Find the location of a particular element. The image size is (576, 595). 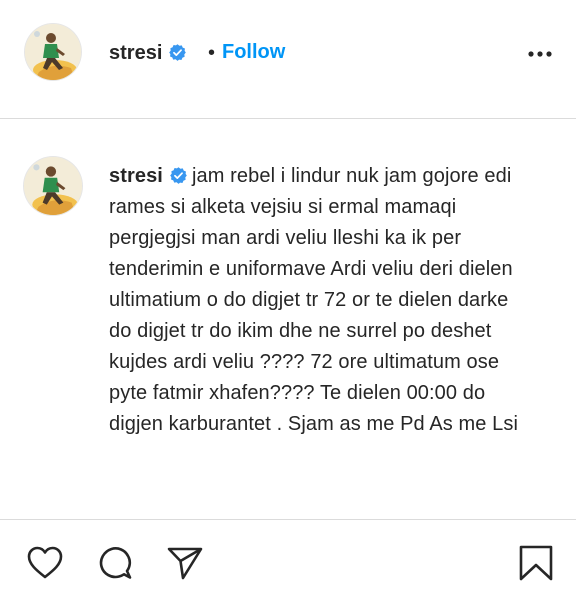

paper-plane-icon is located at coordinates (185, 563).